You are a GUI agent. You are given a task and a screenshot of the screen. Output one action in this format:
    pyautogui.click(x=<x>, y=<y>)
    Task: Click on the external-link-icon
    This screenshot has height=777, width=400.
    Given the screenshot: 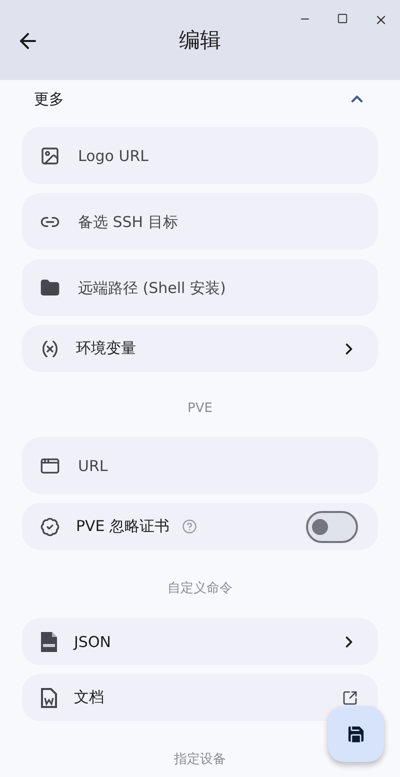 What is the action you would take?
    pyautogui.click(x=350, y=698)
    